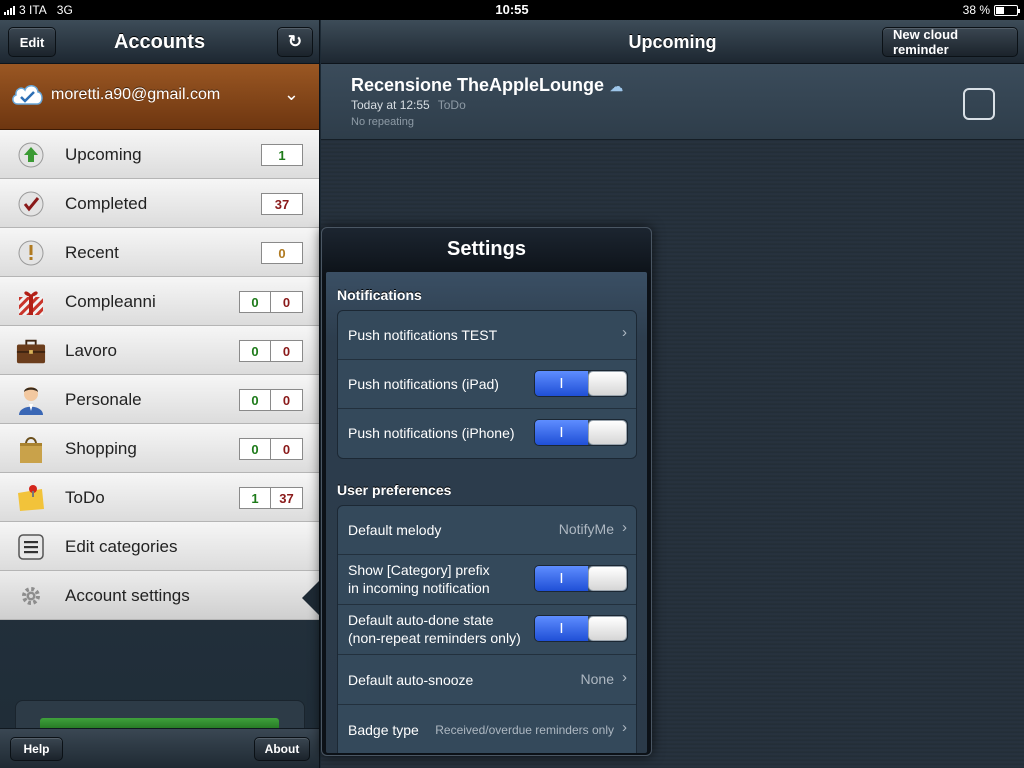 This screenshot has width=1024, height=768. I want to click on push-iphone-row: Push notifications (iPhone) I, so click(487, 433).